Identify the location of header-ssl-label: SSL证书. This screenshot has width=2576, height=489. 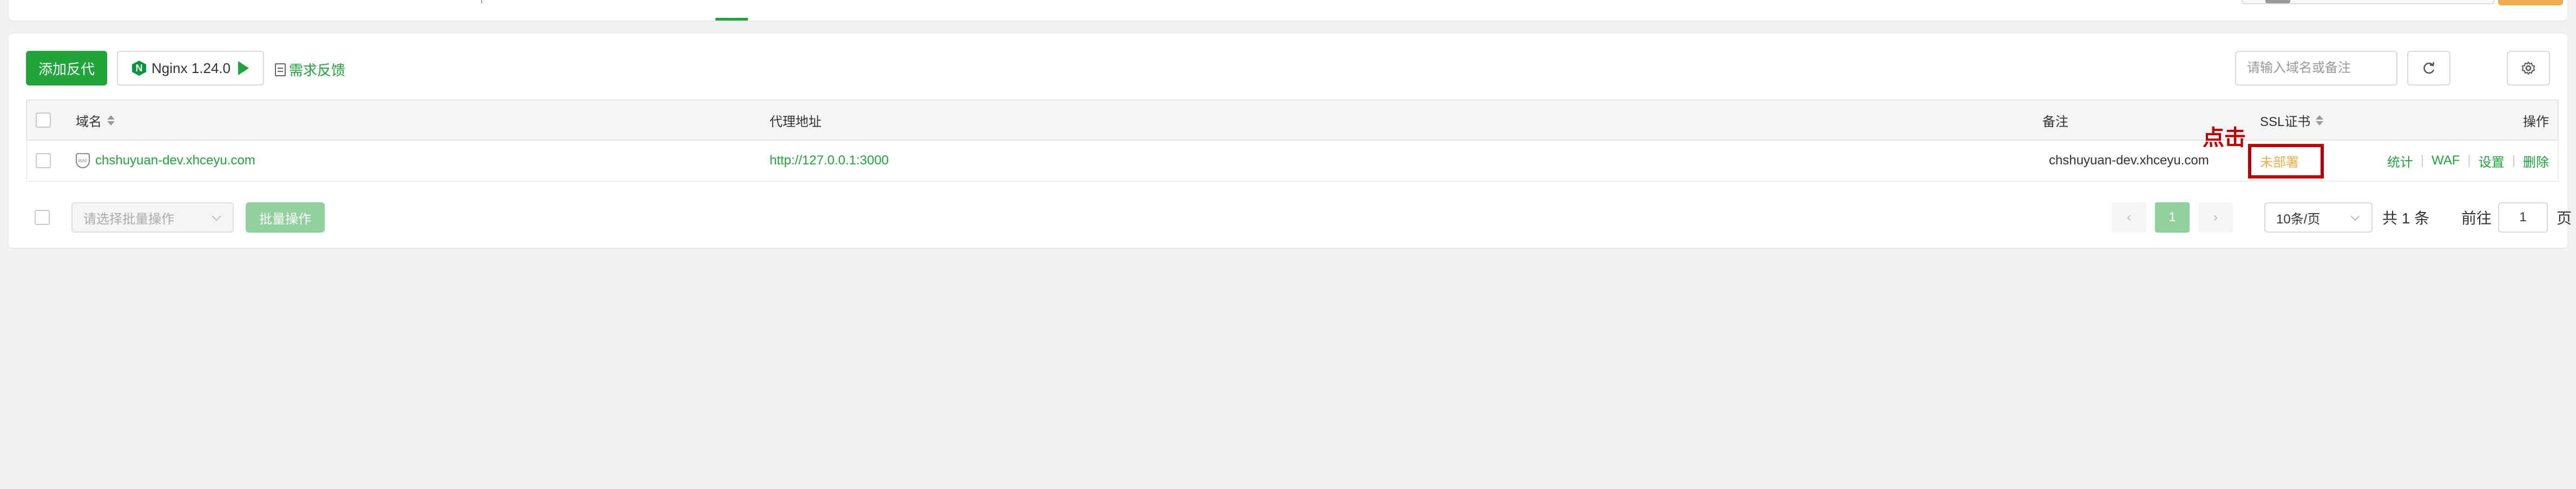
(2285, 121).